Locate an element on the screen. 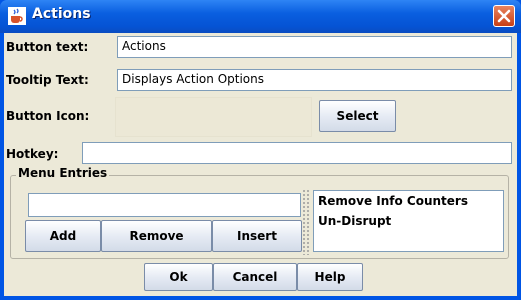 This screenshot has width=521, height=300. window-title: Actions is located at coordinates (61, 14).